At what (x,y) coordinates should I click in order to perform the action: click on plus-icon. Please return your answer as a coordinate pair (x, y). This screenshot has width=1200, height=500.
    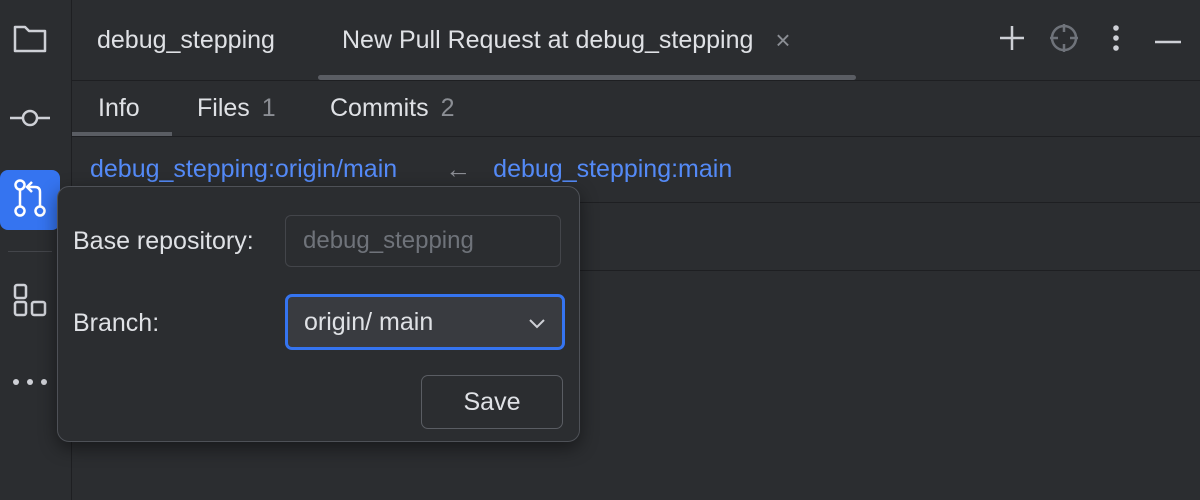
    Looking at the image, I should click on (1012, 40).